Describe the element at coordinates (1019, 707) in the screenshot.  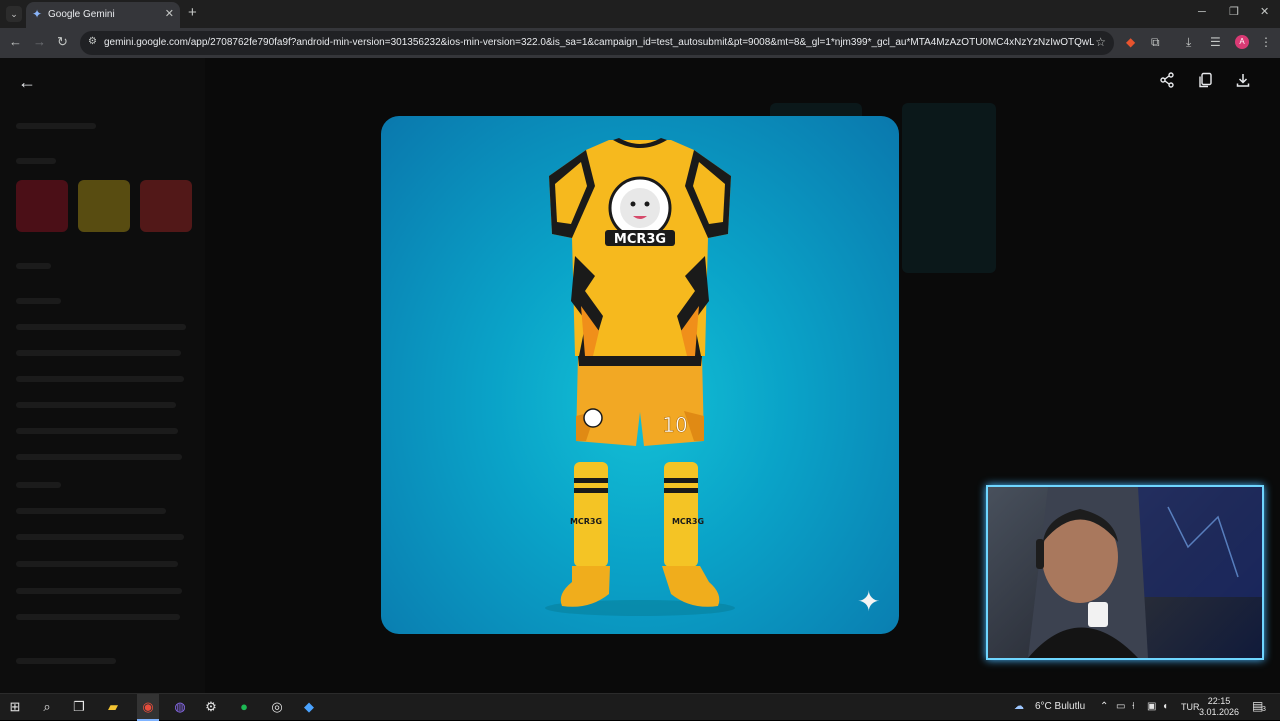
I see `weather-cloud-icon: ☁` at that location.